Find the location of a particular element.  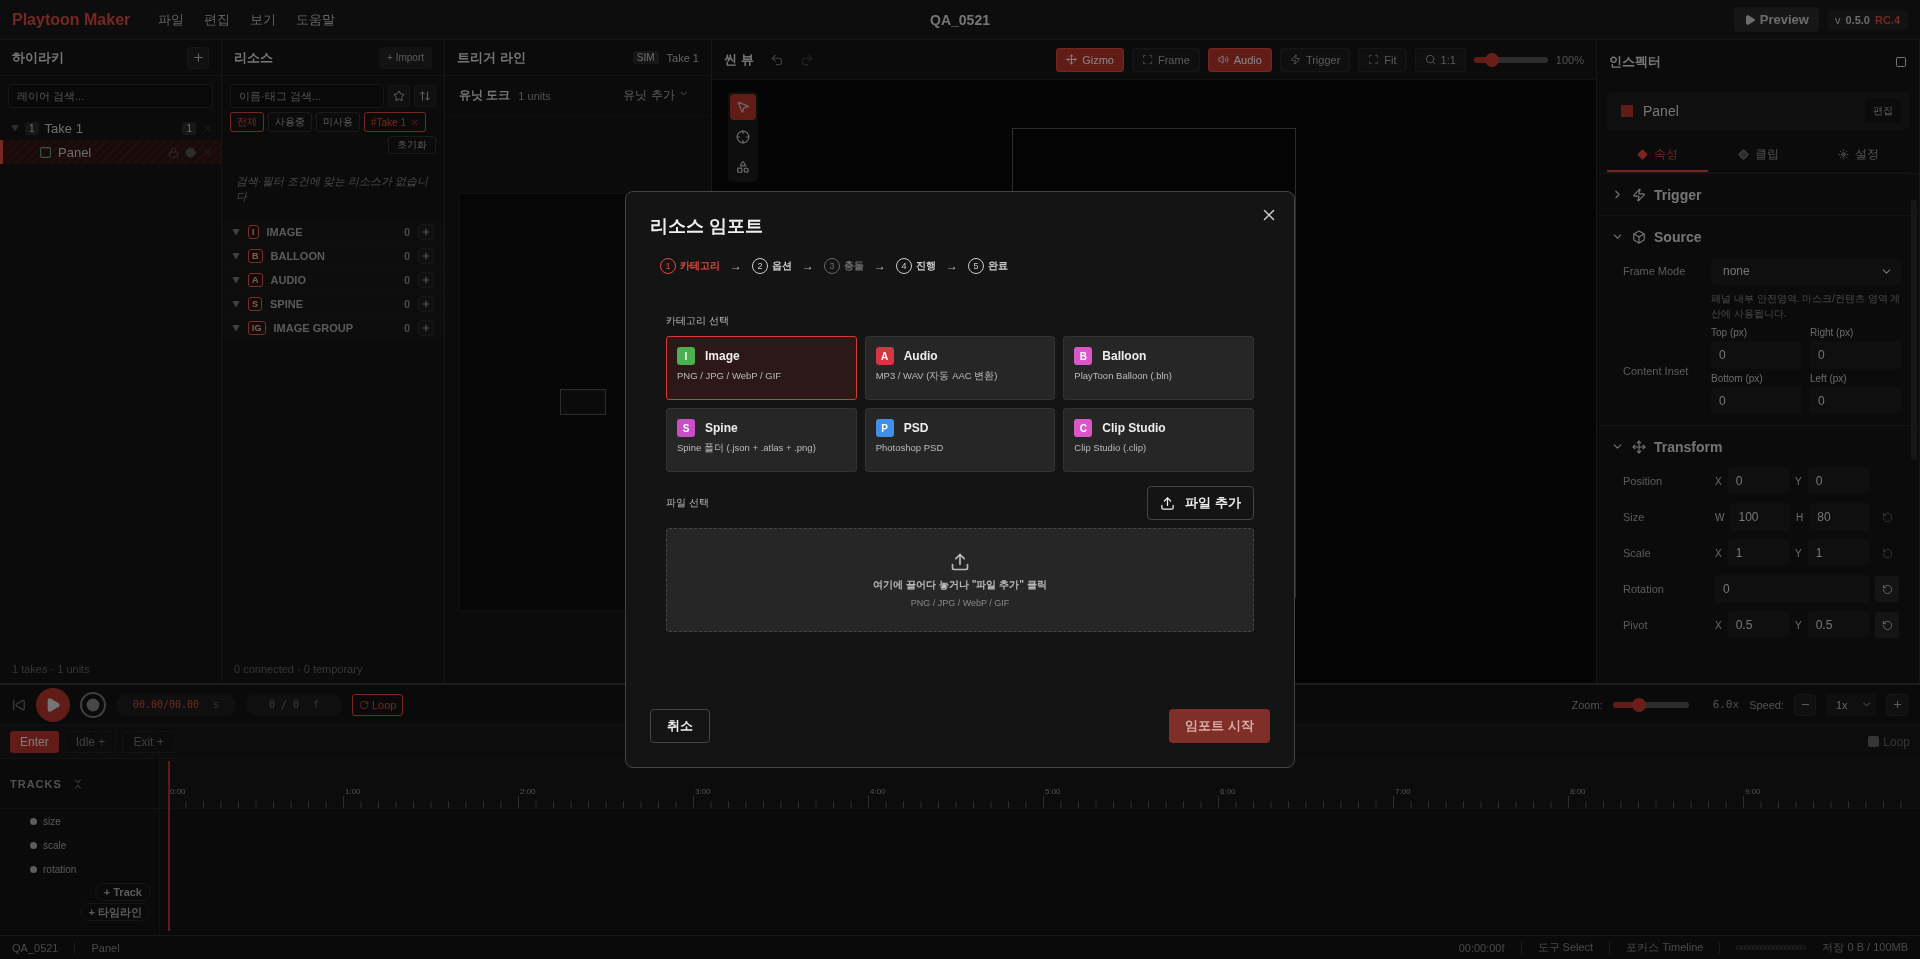

tree-item: Panel is located at coordinates (110, 152).